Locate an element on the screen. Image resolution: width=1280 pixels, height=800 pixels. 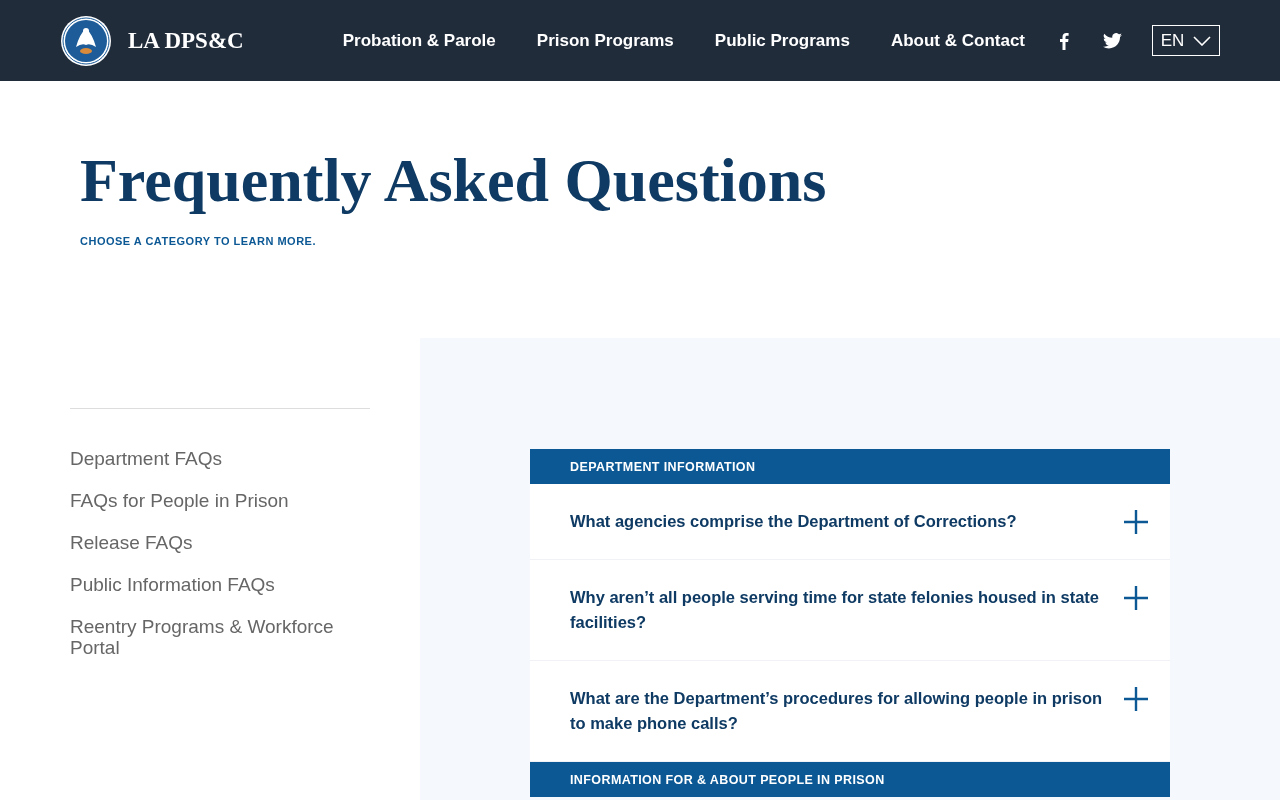
sidebar-link: FAQs for People in Prison is located at coordinates (220, 500).